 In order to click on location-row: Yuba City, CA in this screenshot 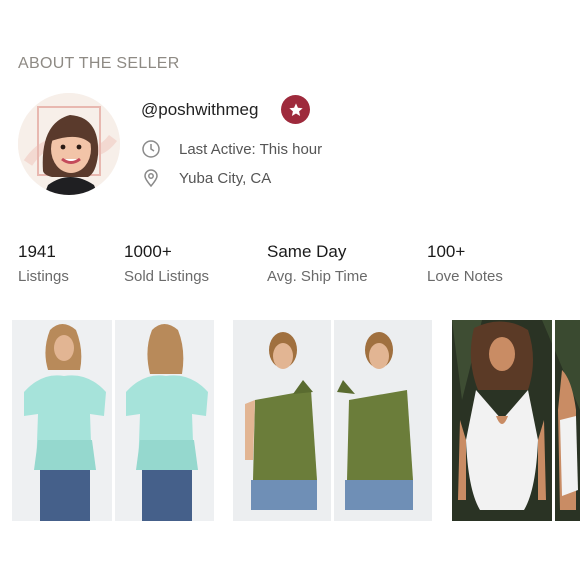, I will do `click(206, 178)`.